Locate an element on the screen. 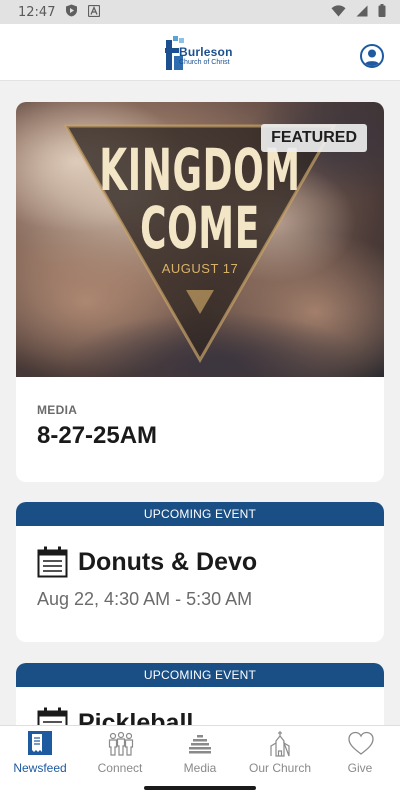  church-icon is located at coordinates (280, 744).